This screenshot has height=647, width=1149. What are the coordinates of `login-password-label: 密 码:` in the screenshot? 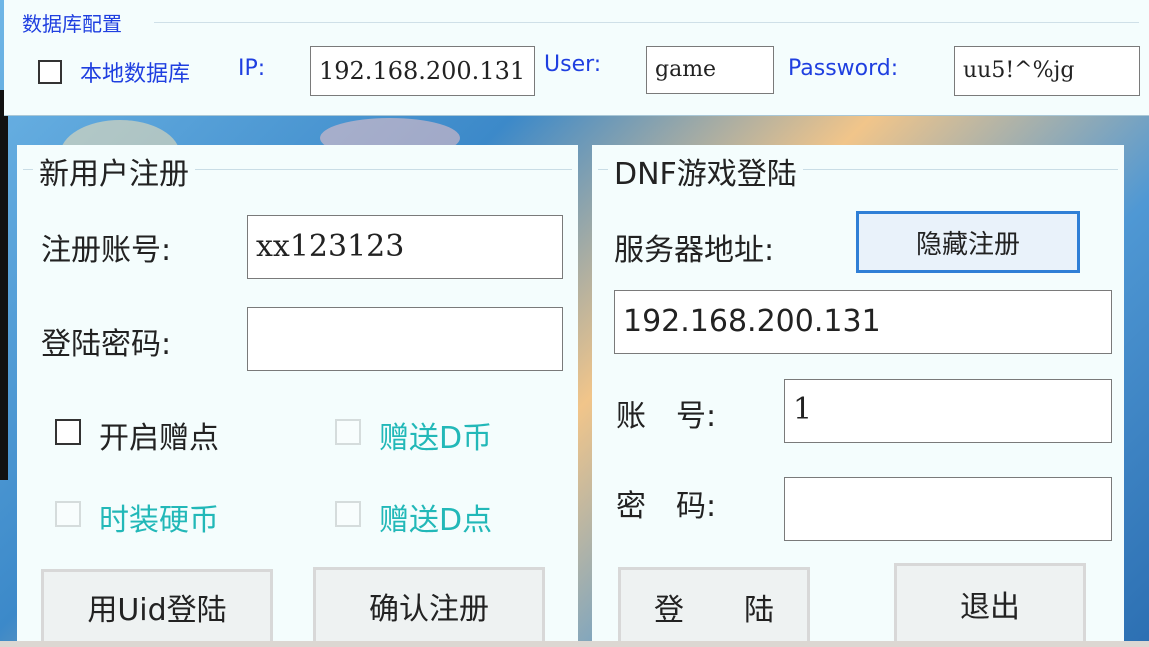 It's located at (666, 506).